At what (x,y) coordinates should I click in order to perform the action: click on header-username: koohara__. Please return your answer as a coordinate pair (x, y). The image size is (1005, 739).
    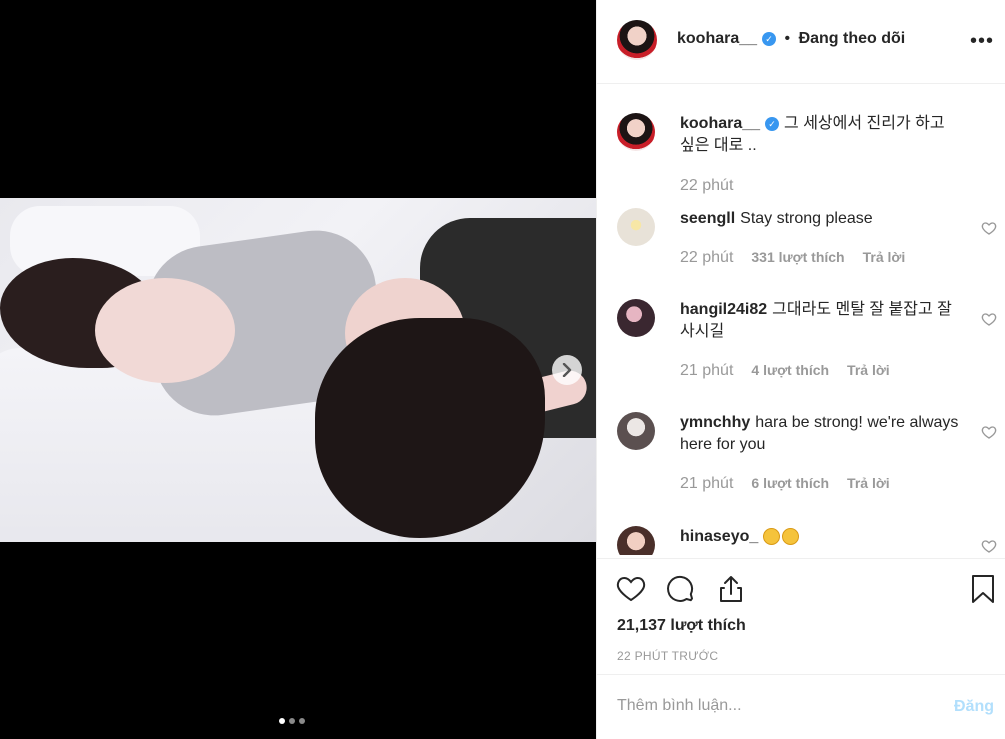
    Looking at the image, I should click on (717, 38).